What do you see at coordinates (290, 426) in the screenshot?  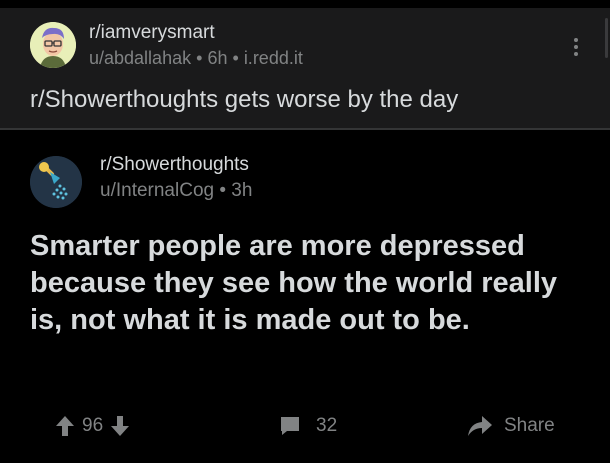 I see `comment-bubble-icon` at bounding box center [290, 426].